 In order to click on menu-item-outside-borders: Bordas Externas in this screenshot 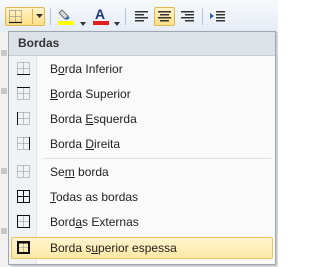, I will do `click(142, 222)`.